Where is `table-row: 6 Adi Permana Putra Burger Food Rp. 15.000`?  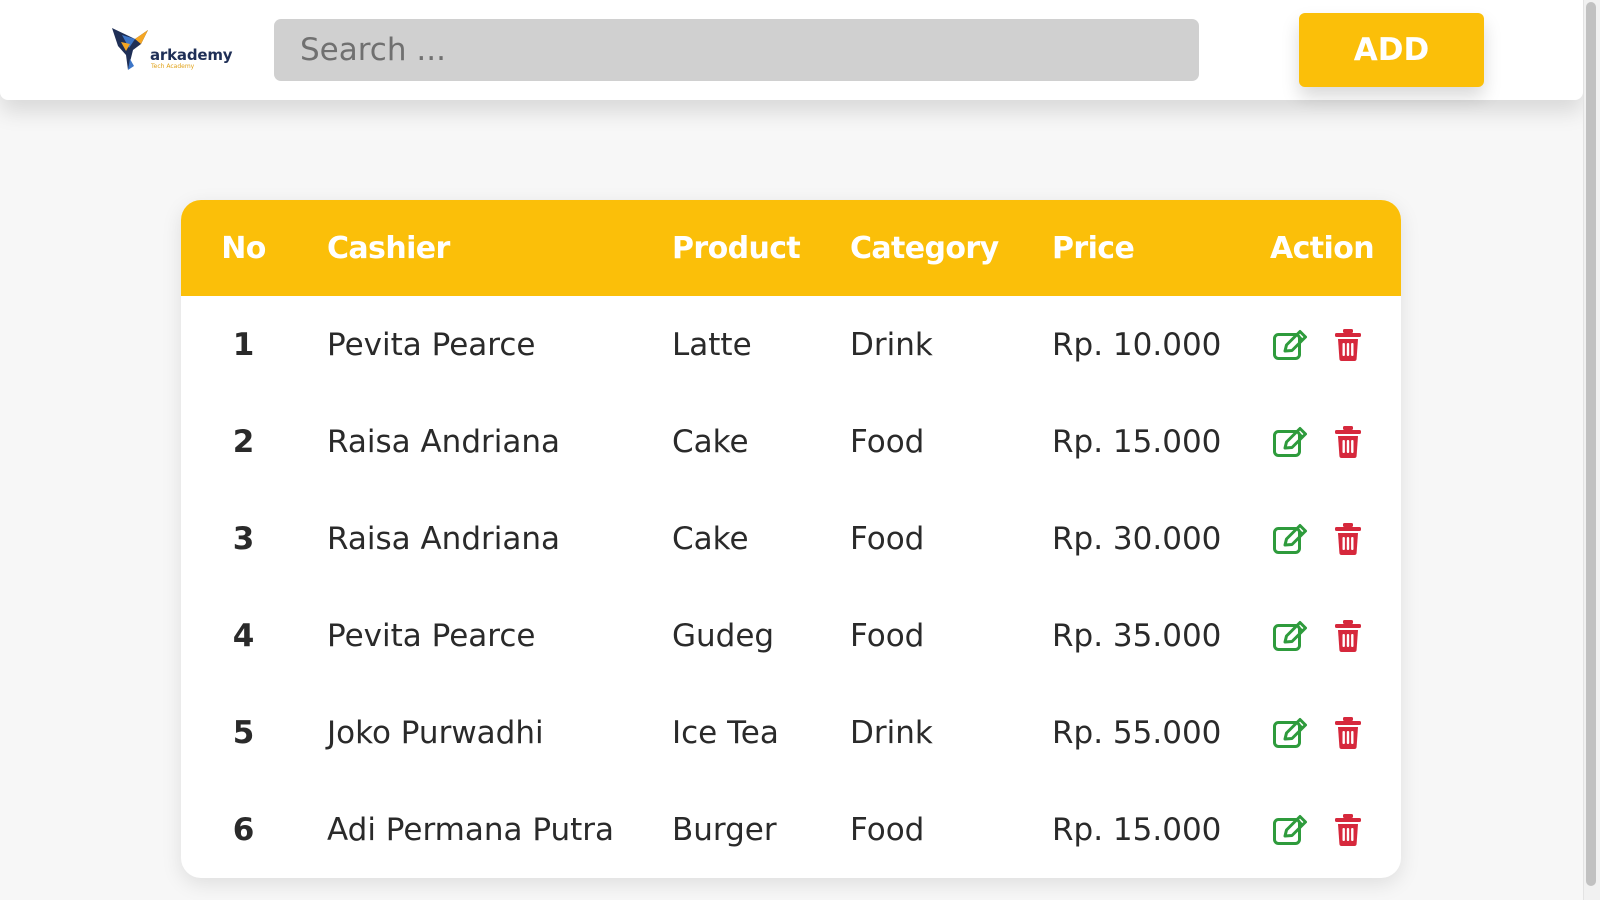 table-row: 6 Adi Permana Putra Burger Food Rp. 15.000 is located at coordinates (791, 829).